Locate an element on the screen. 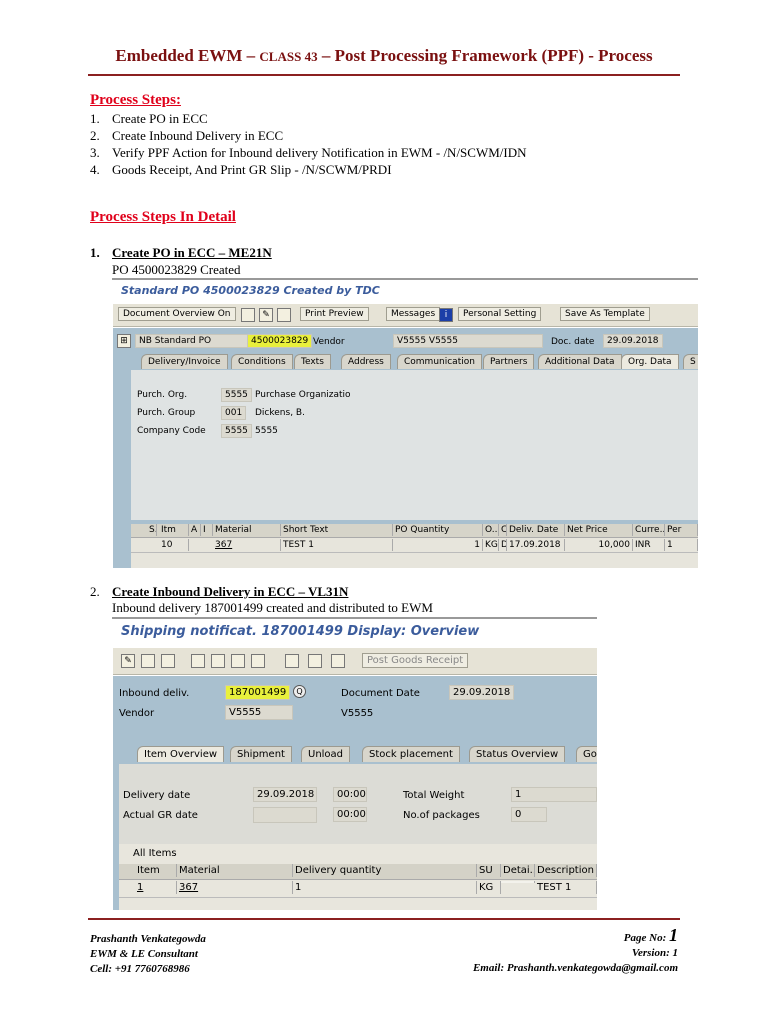 Image resolution: width=768 pixels, height=1024 pixels. tab-texts: Texts is located at coordinates (312, 361).